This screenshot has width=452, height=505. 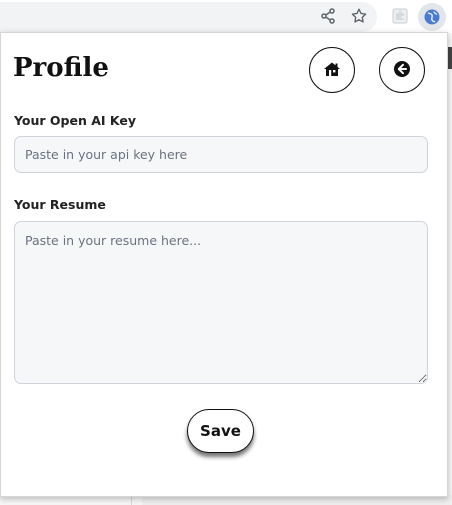 I want to click on home-button, so click(x=332, y=70).